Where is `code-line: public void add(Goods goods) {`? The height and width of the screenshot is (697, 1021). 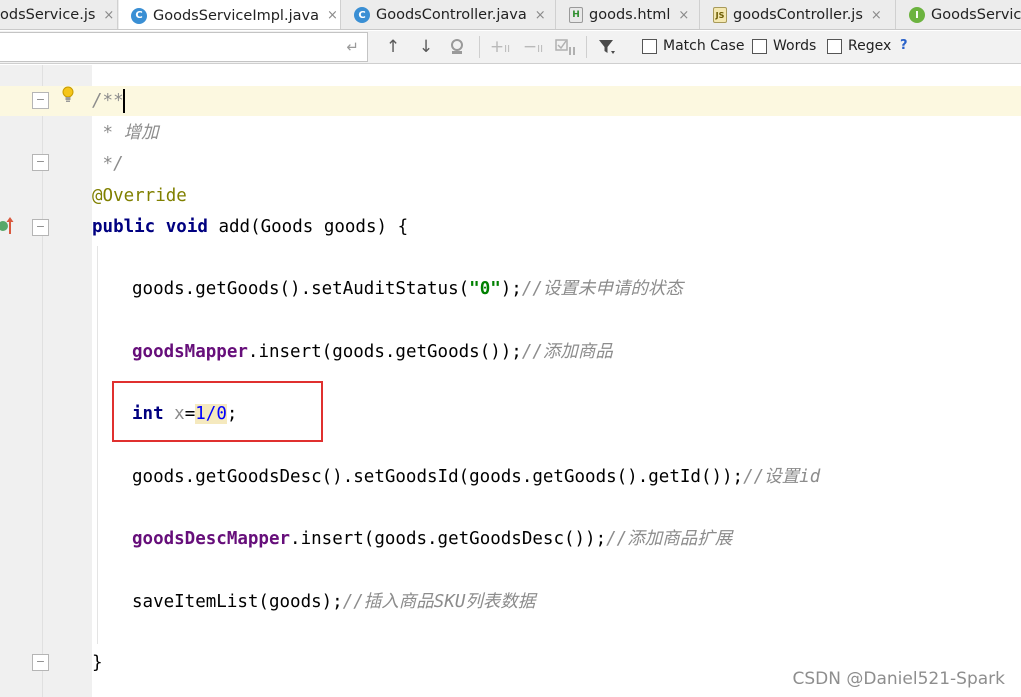 code-line: public void add(Goods goods) { is located at coordinates (510, 227).